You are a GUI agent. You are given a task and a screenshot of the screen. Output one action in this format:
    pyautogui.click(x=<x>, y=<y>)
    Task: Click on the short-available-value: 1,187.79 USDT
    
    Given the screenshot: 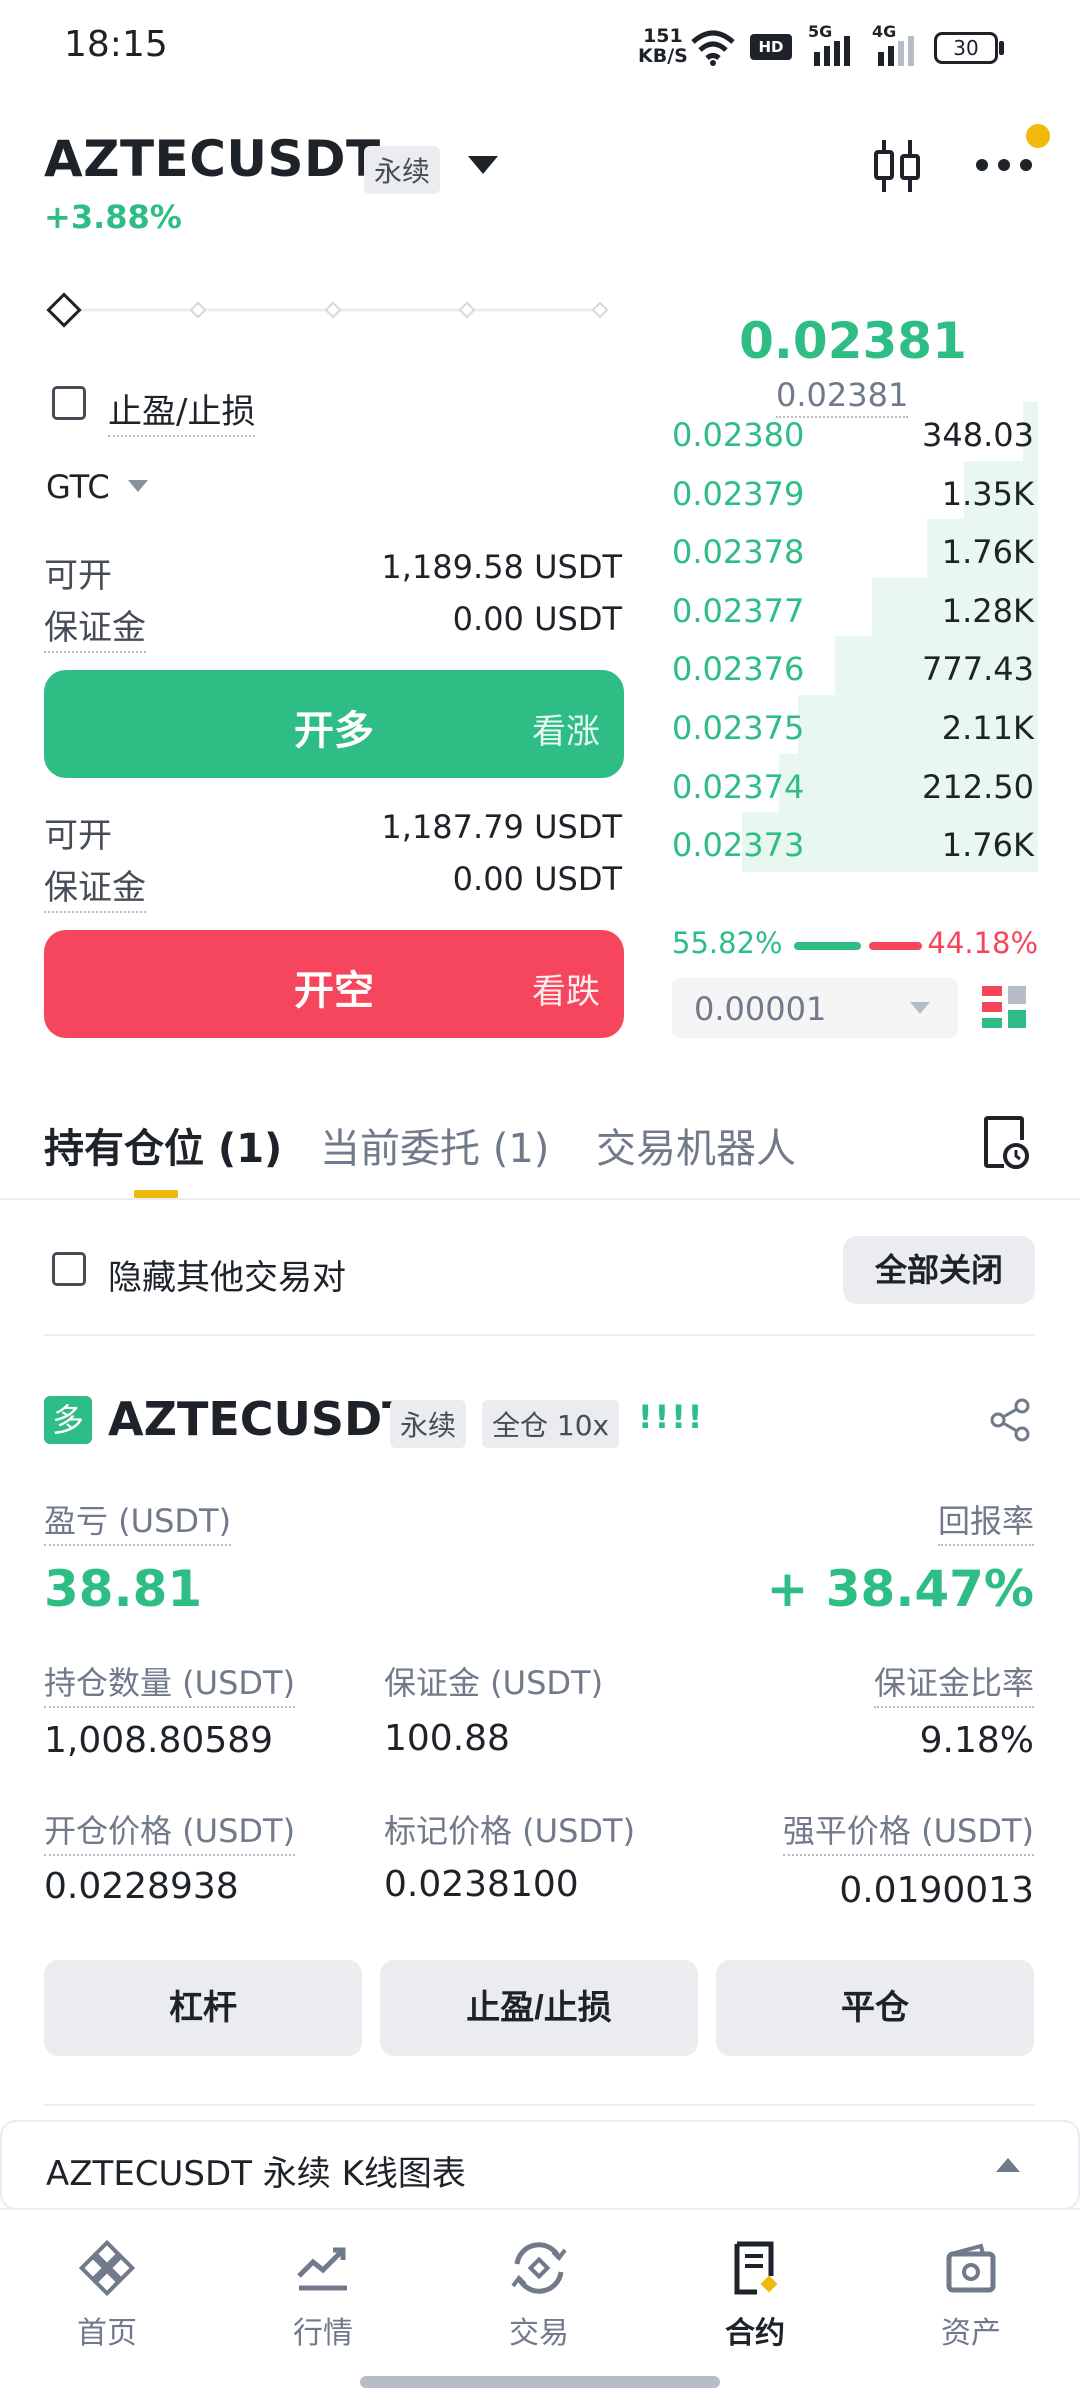 What is the action you would take?
    pyautogui.click(x=501, y=827)
    